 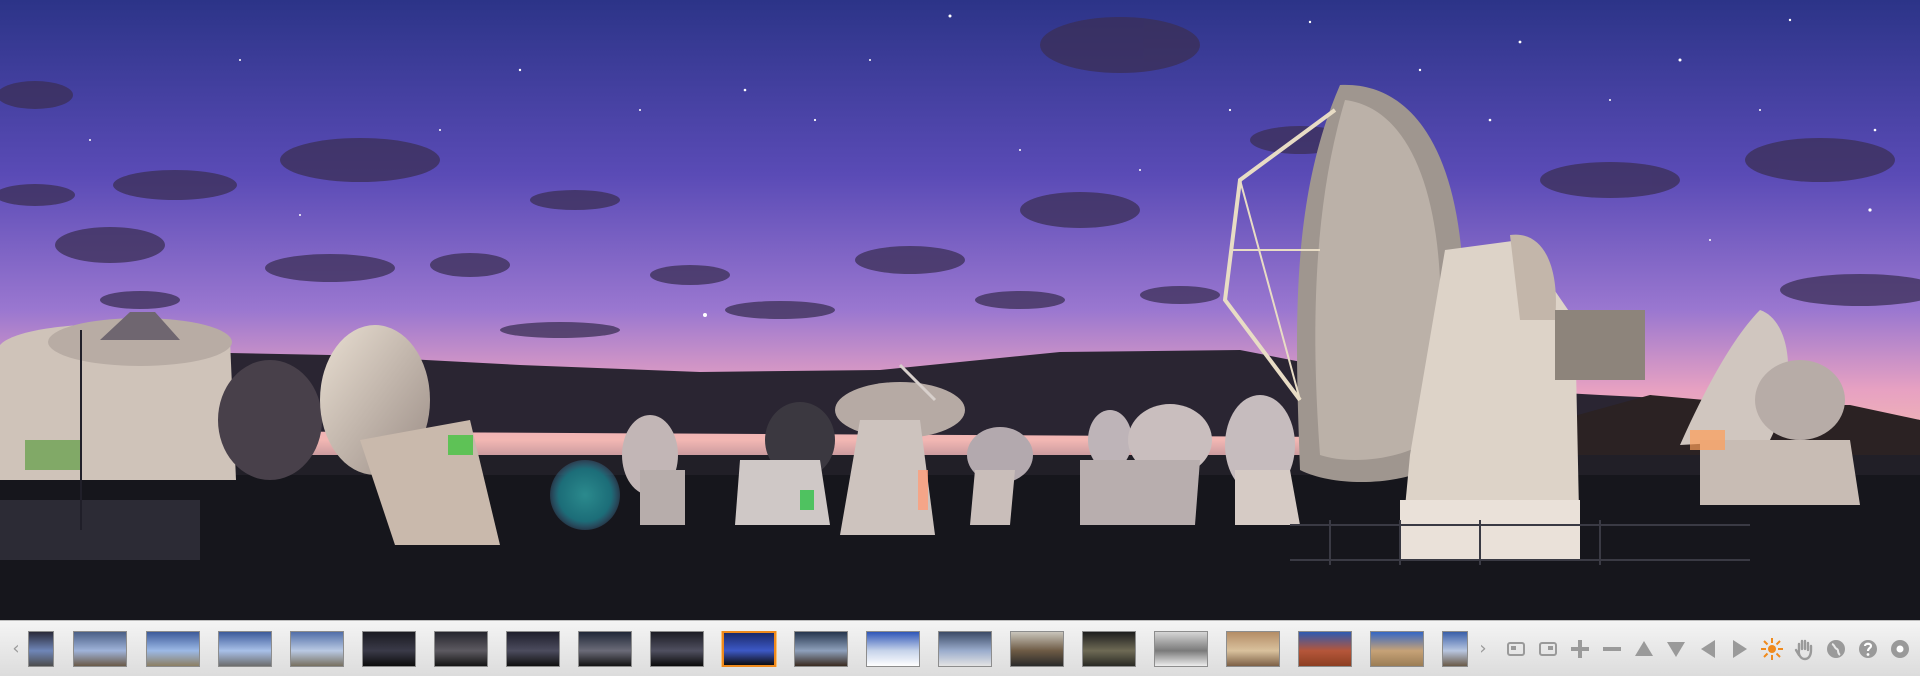 I want to click on move-down-button, so click(x=1676, y=649).